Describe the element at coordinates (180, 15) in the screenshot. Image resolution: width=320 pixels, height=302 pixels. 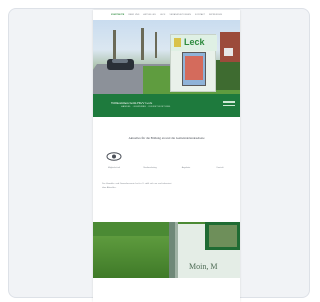
I see `nav-item-events: VERANSTALTUNGEN` at that location.